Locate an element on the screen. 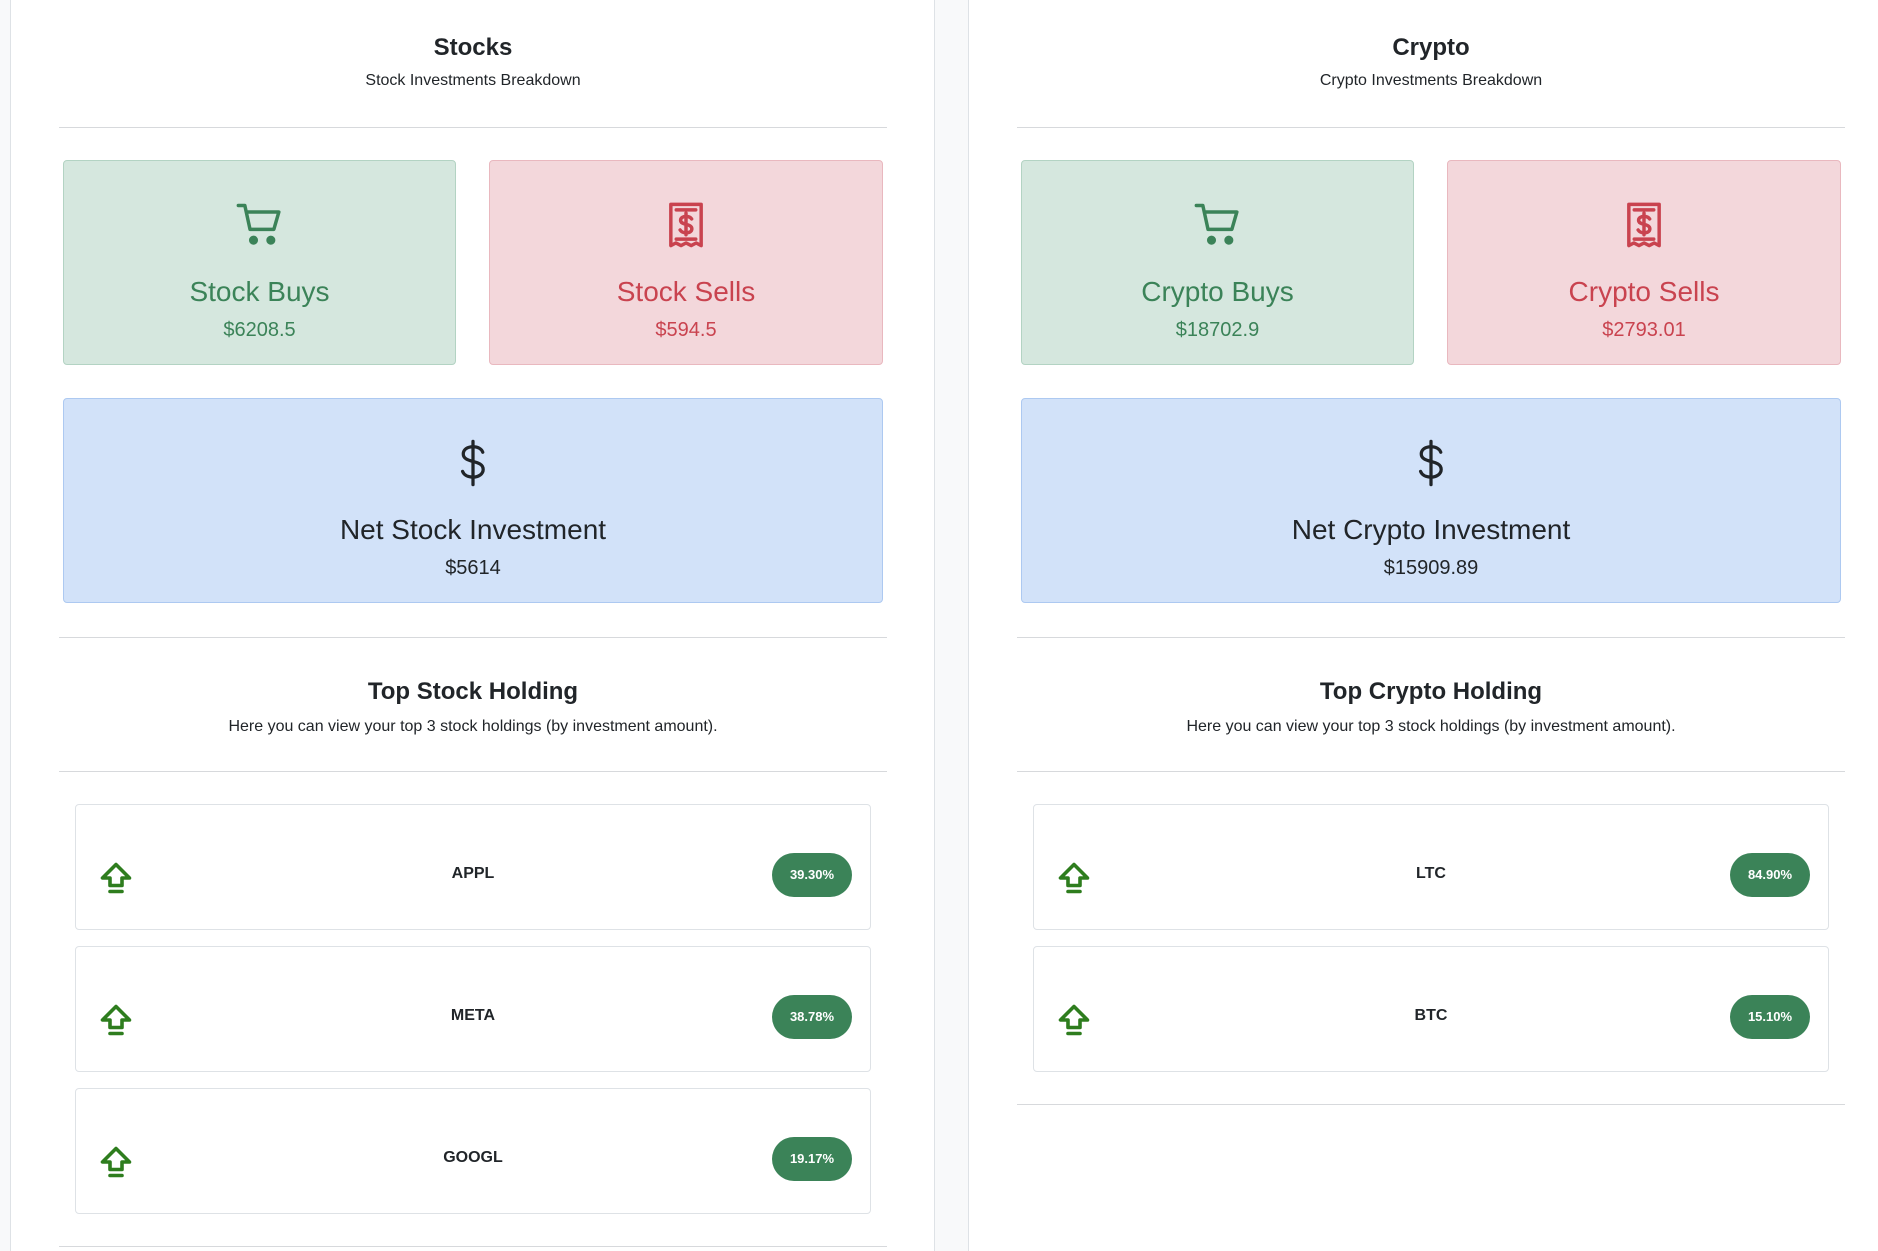 This screenshot has width=1878, height=1251. holding-percent-badge: 15.10% is located at coordinates (1770, 1017).